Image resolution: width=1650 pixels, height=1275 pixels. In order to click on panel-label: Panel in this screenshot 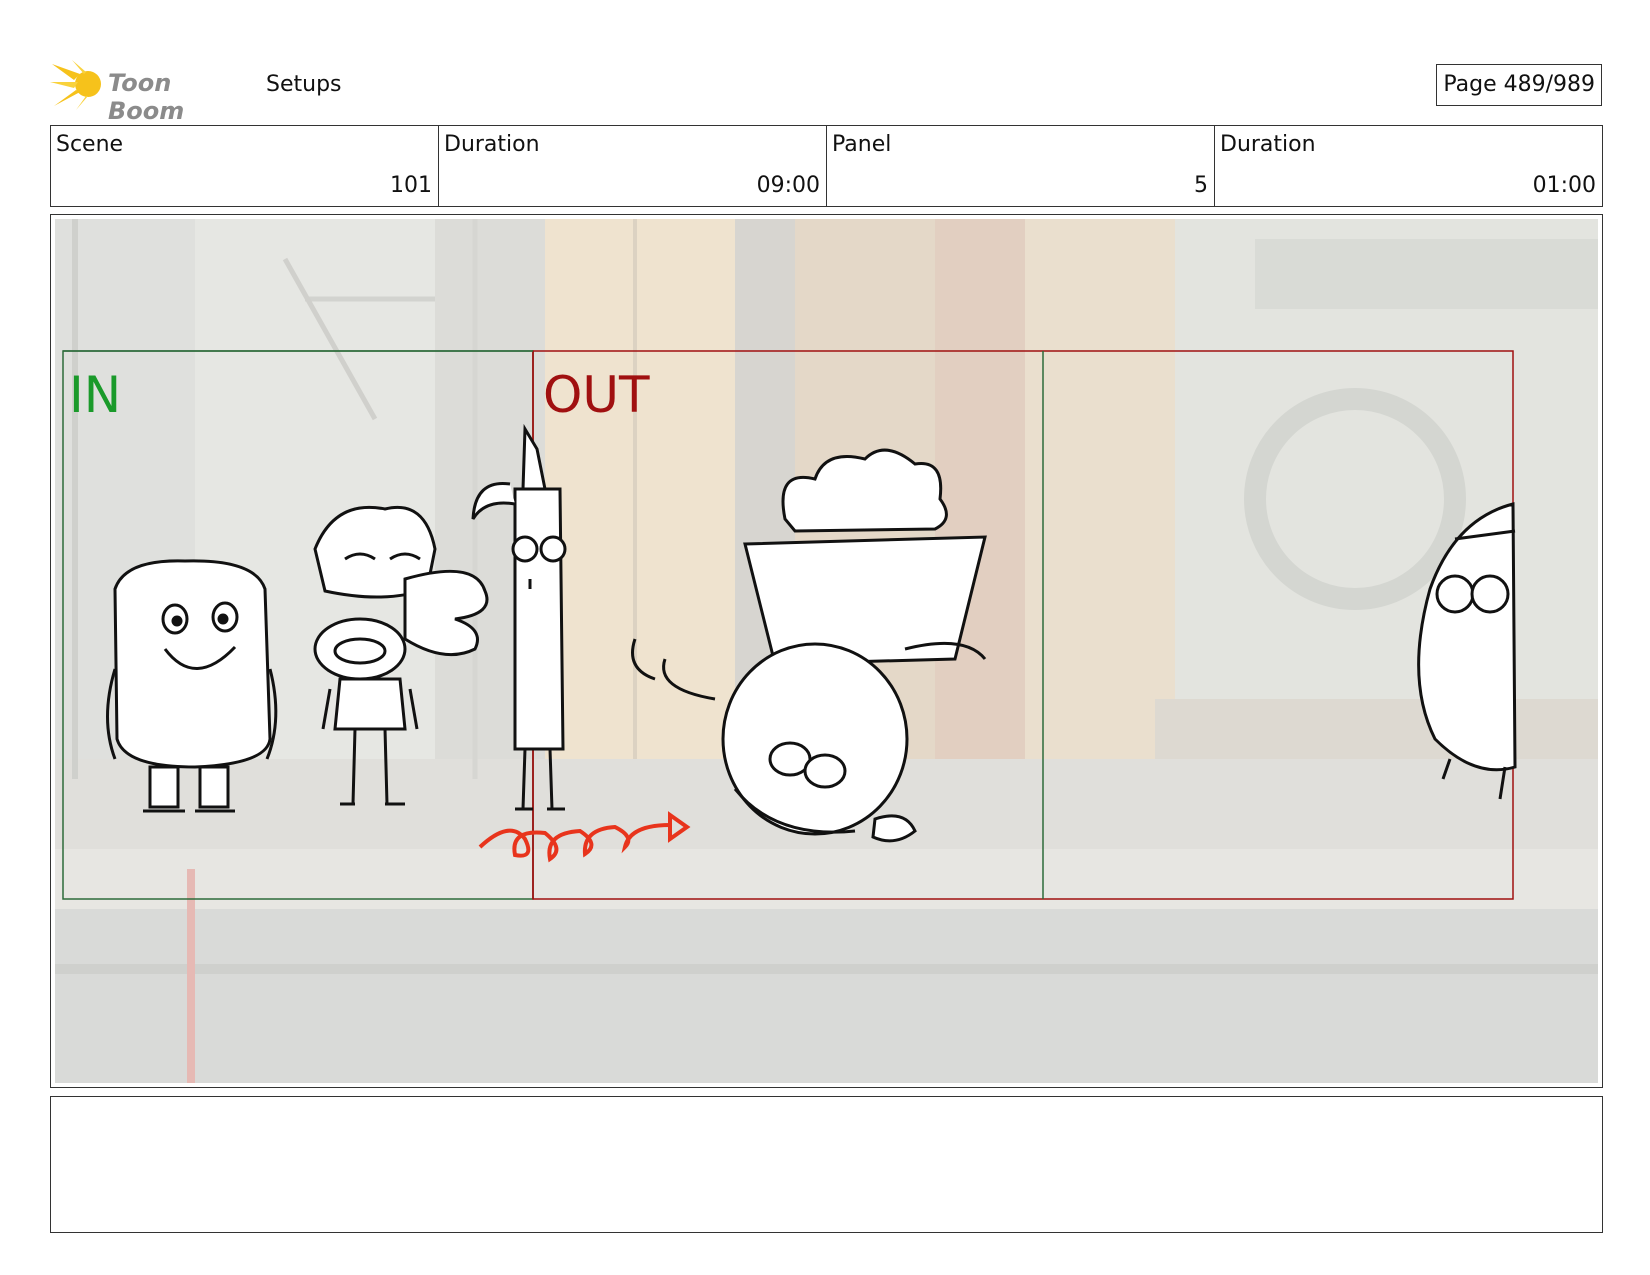, I will do `click(862, 144)`.